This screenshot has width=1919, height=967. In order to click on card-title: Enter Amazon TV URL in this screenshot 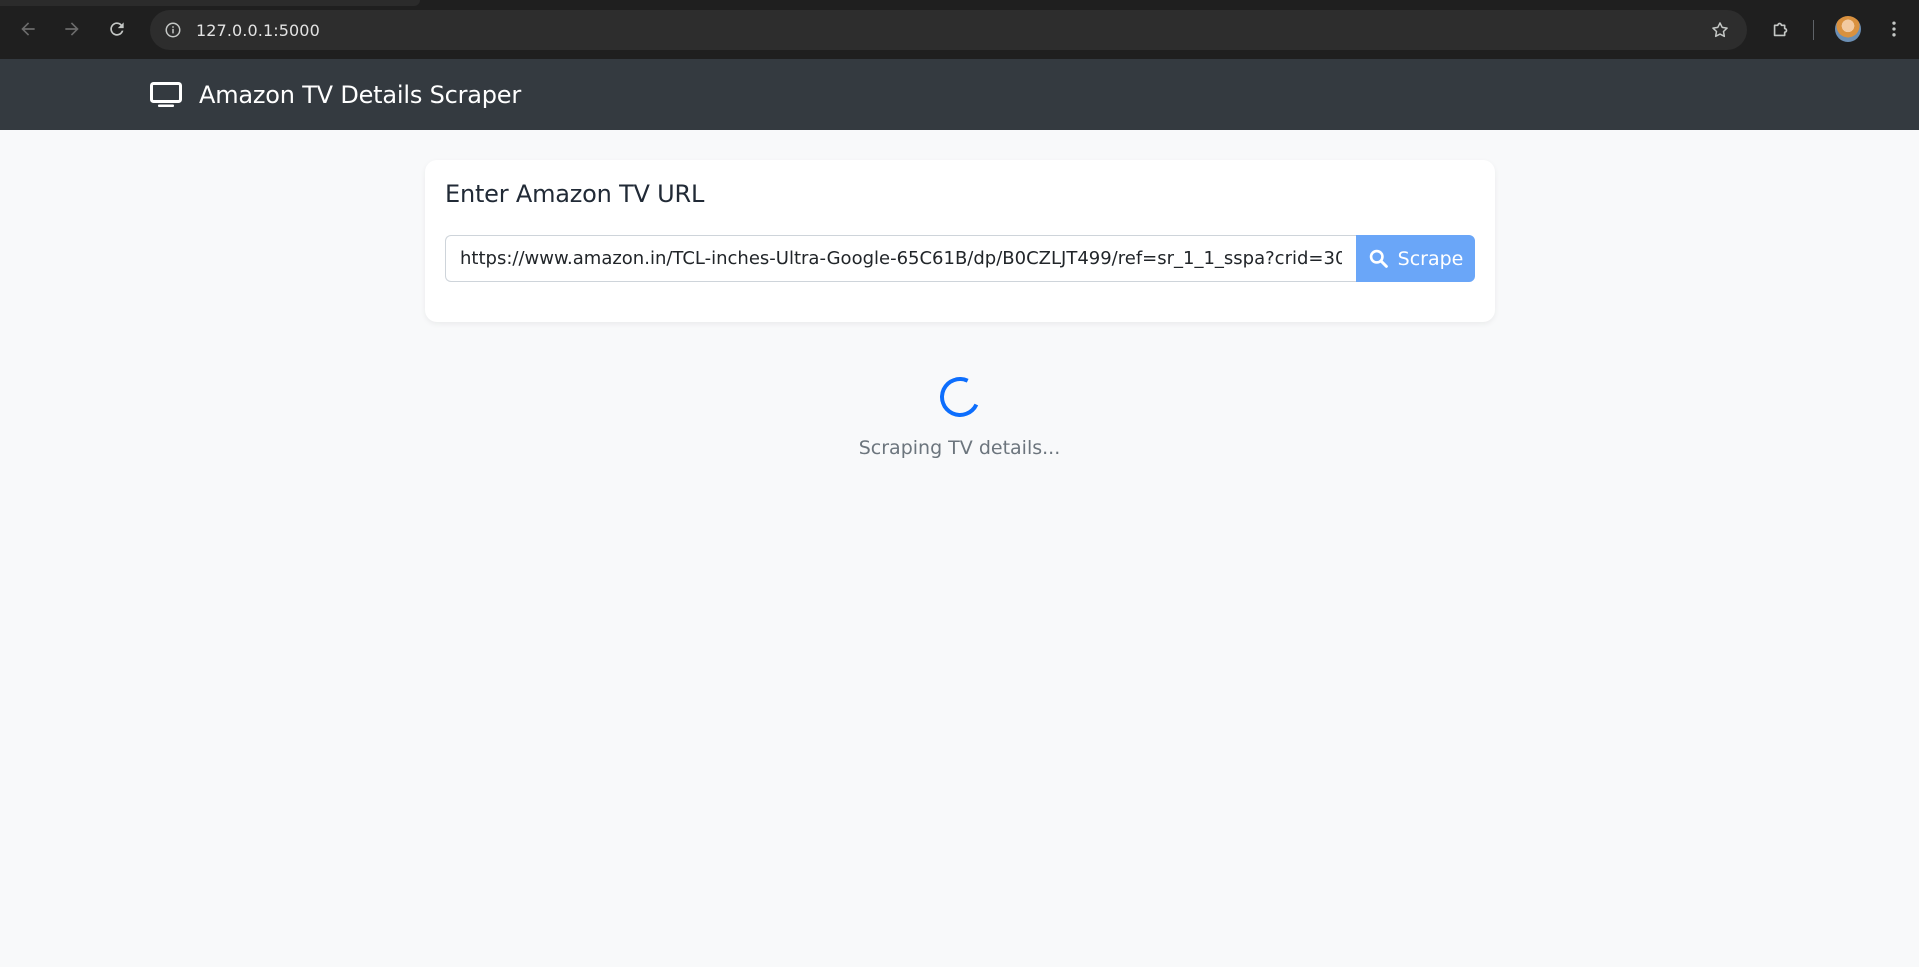, I will do `click(575, 194)`.